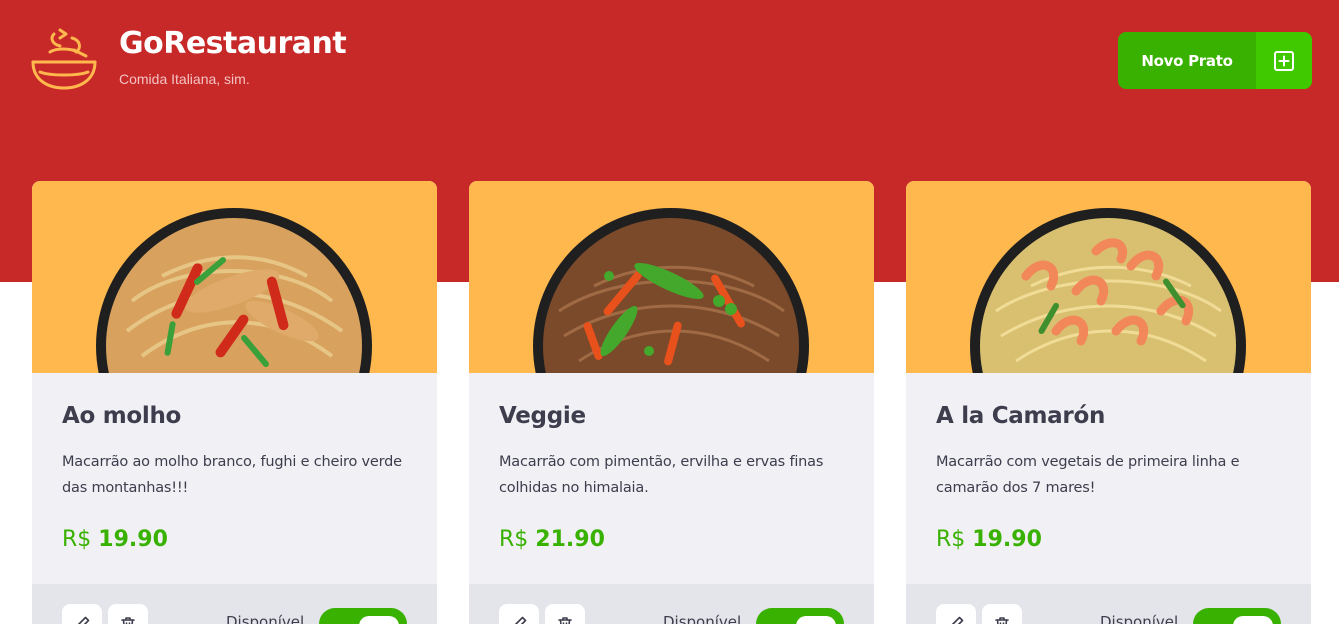 The image size is (1339, 624). What do you see at coordinates (1187, 60) in the screenshot?
I see `new-dish-button-label: Novo Prato` at bounding box center [1187, 60].